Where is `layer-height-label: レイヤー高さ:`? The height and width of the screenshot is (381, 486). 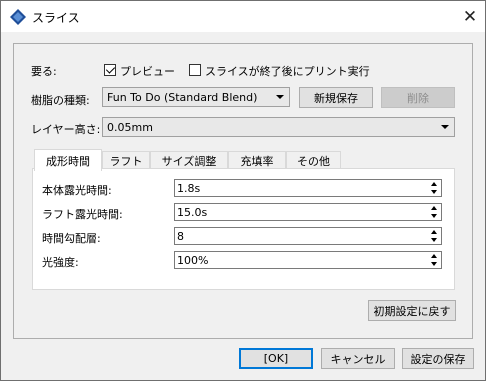
layer-height-label: レイヤー高さ: is located at coordinates (66, 129).